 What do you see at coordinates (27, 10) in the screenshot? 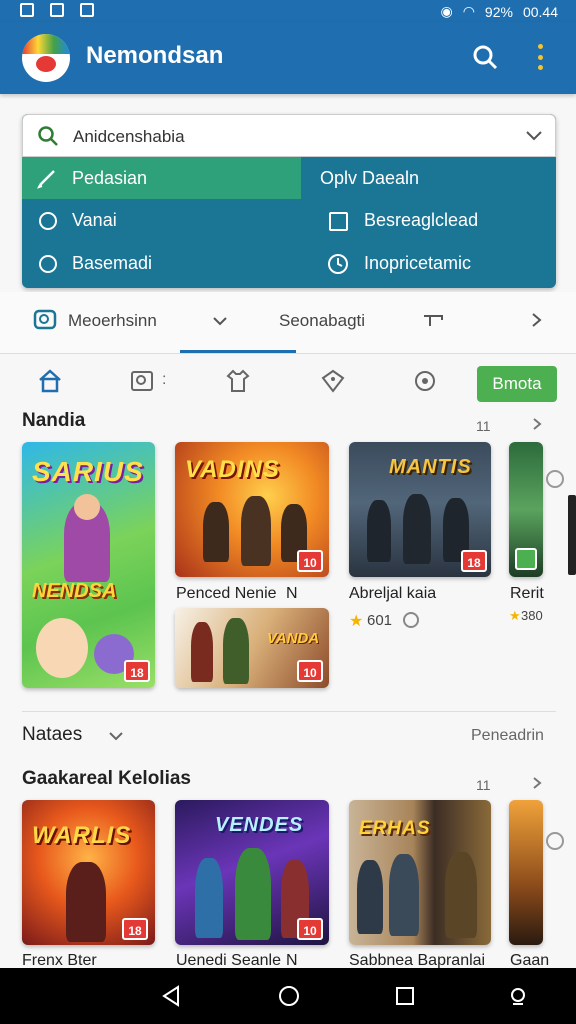
I see `notification-icon` at bounding box center [27, 10].